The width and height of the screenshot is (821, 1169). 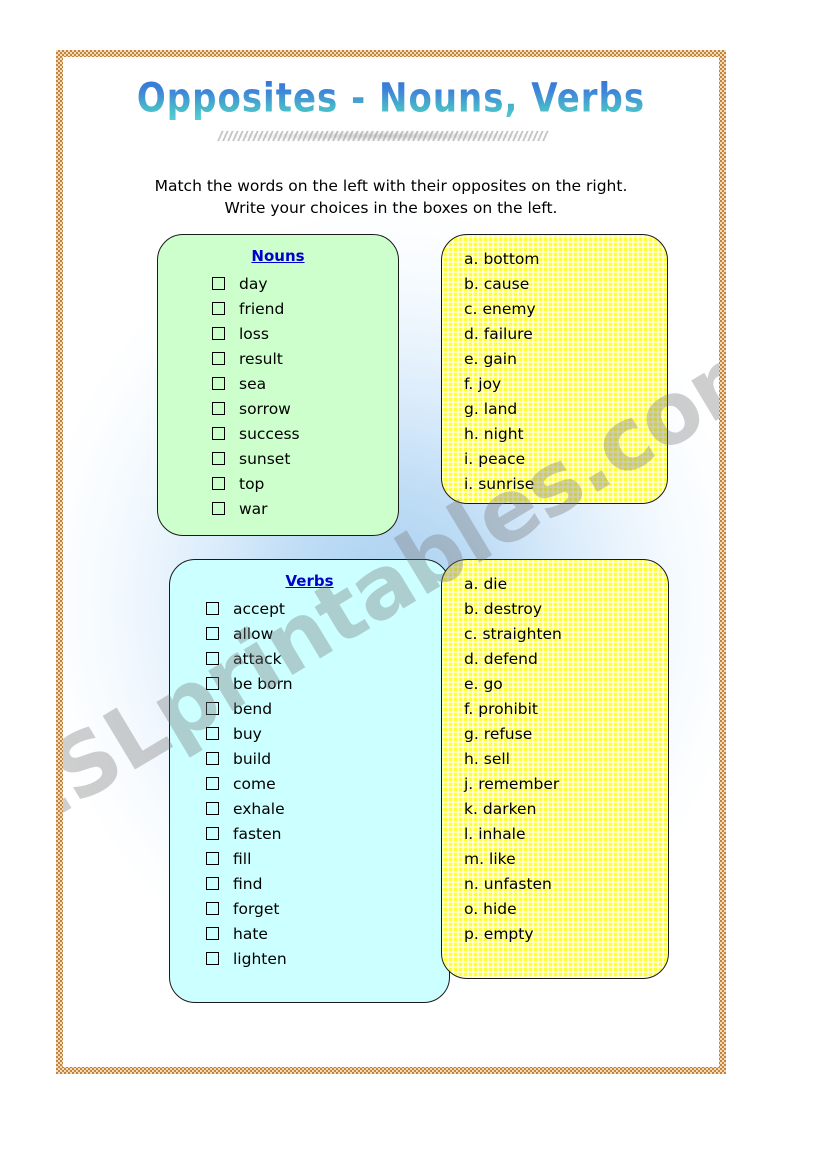 What do you see at coordinates (327, 708) in the screenshot?
I see `list-item: bend` at bounding box center [327, 708].